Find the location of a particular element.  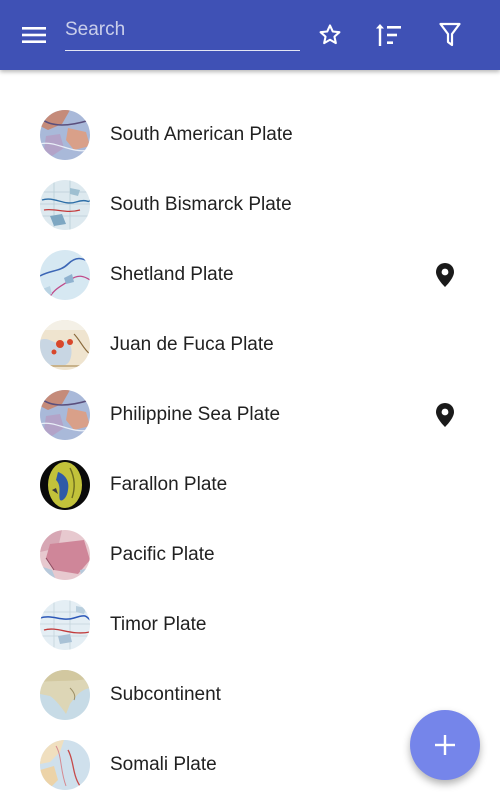

plate-name: Juan de Fuca Plate is located at coordinates (192, 344).